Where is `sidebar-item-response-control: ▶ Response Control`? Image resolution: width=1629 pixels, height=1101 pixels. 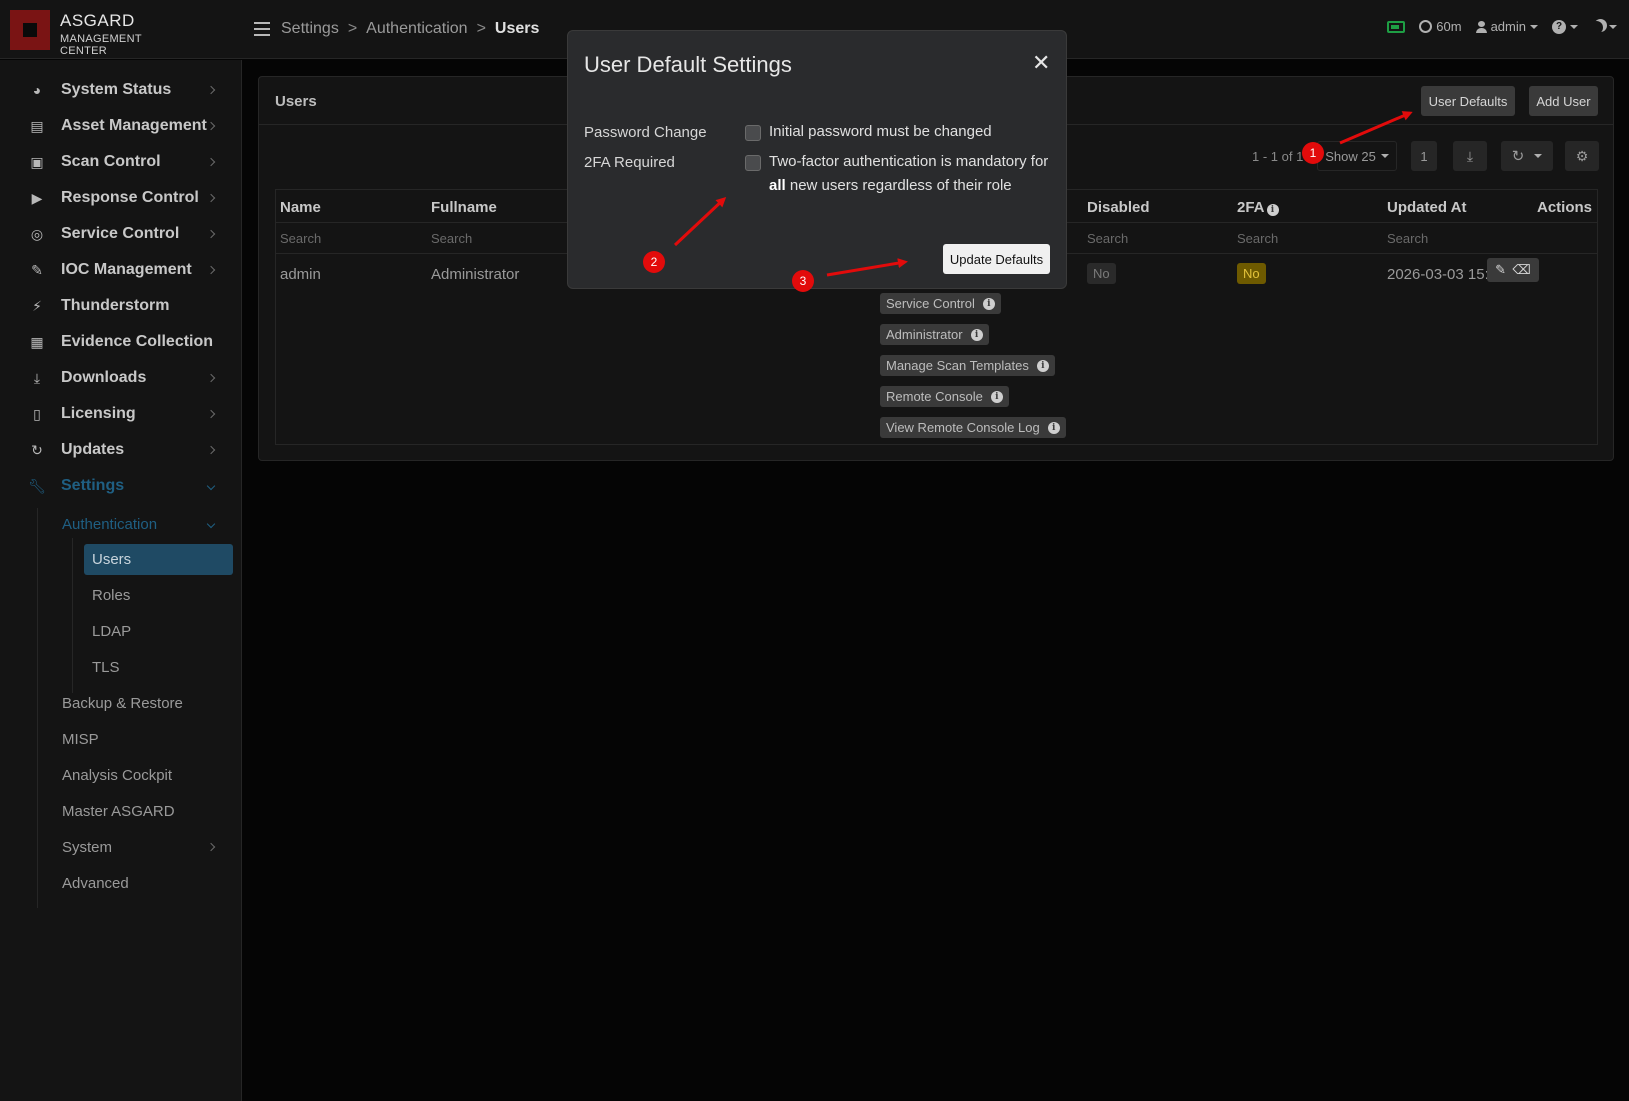
sidebar-item-response-control: ▶ Response Control is located at coordinates (121, 198).